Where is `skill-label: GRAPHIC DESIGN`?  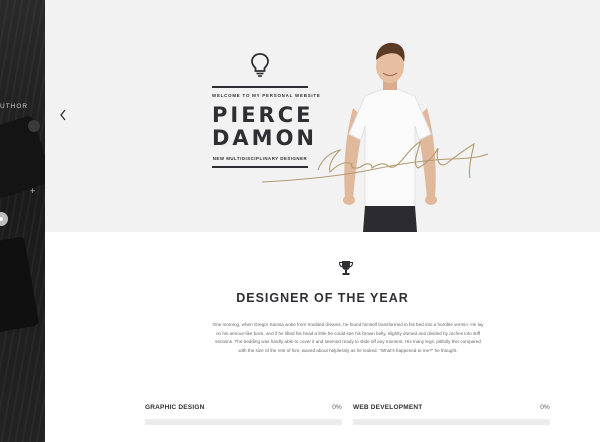
skill-label: GRAPHIC DESIGN is located at coordinates (175, 407).